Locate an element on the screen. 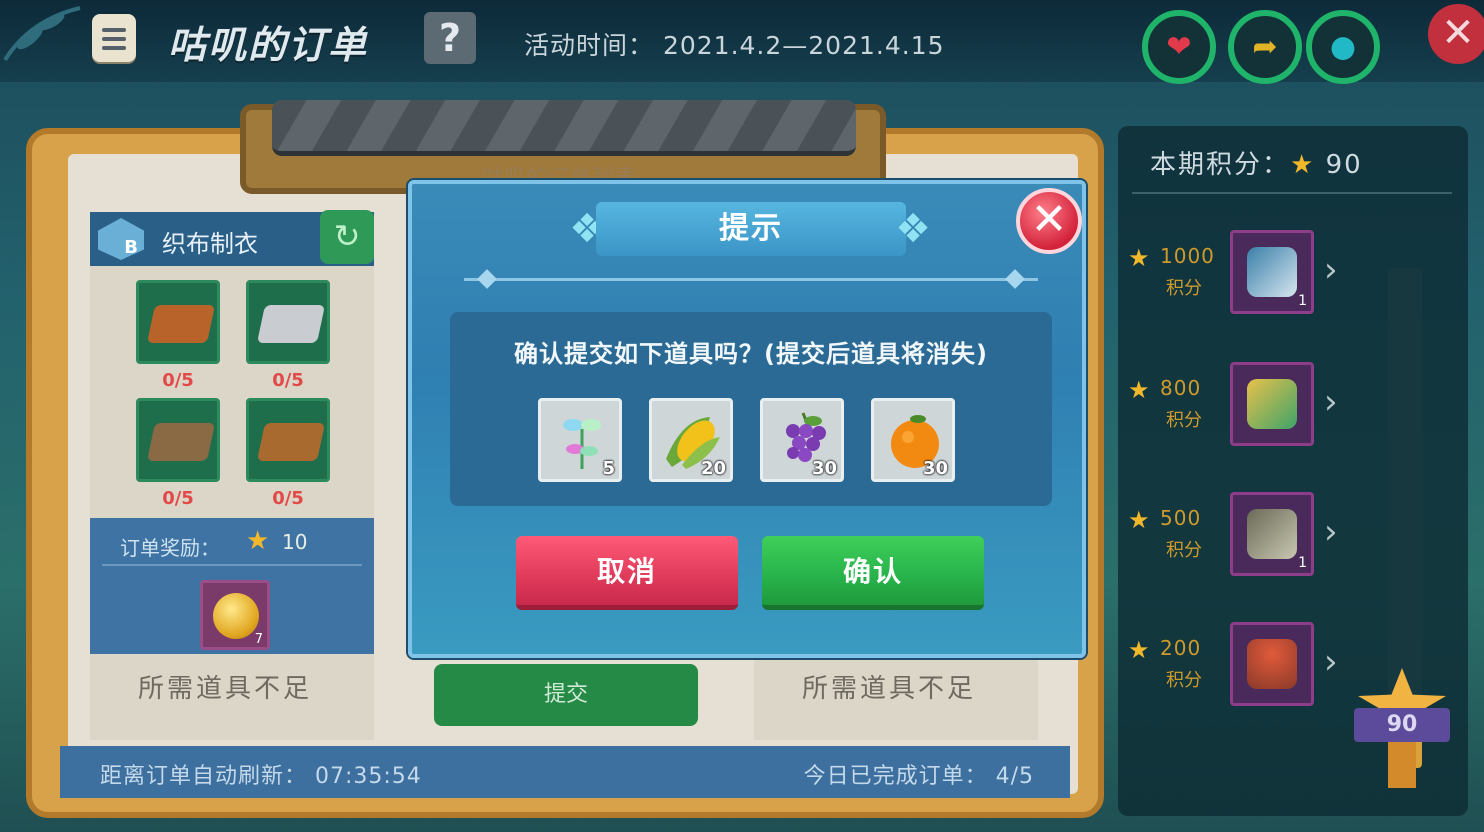 The height and width of the screenshot is (832, 1484). swirl-ornament-icon: ❖ is located at coordinates (913, 229).